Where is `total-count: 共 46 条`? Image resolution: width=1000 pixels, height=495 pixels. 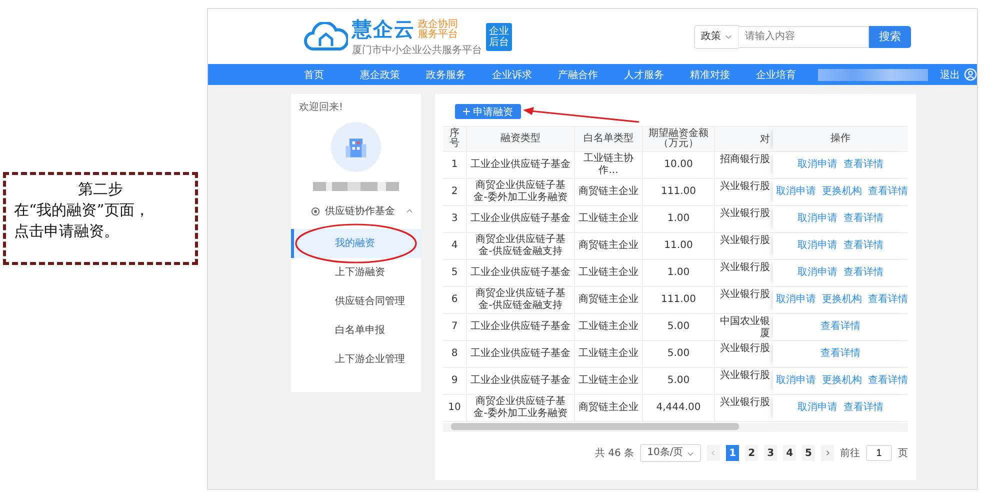 total-count: 共 46 条 is located at coordinates (614, 453).